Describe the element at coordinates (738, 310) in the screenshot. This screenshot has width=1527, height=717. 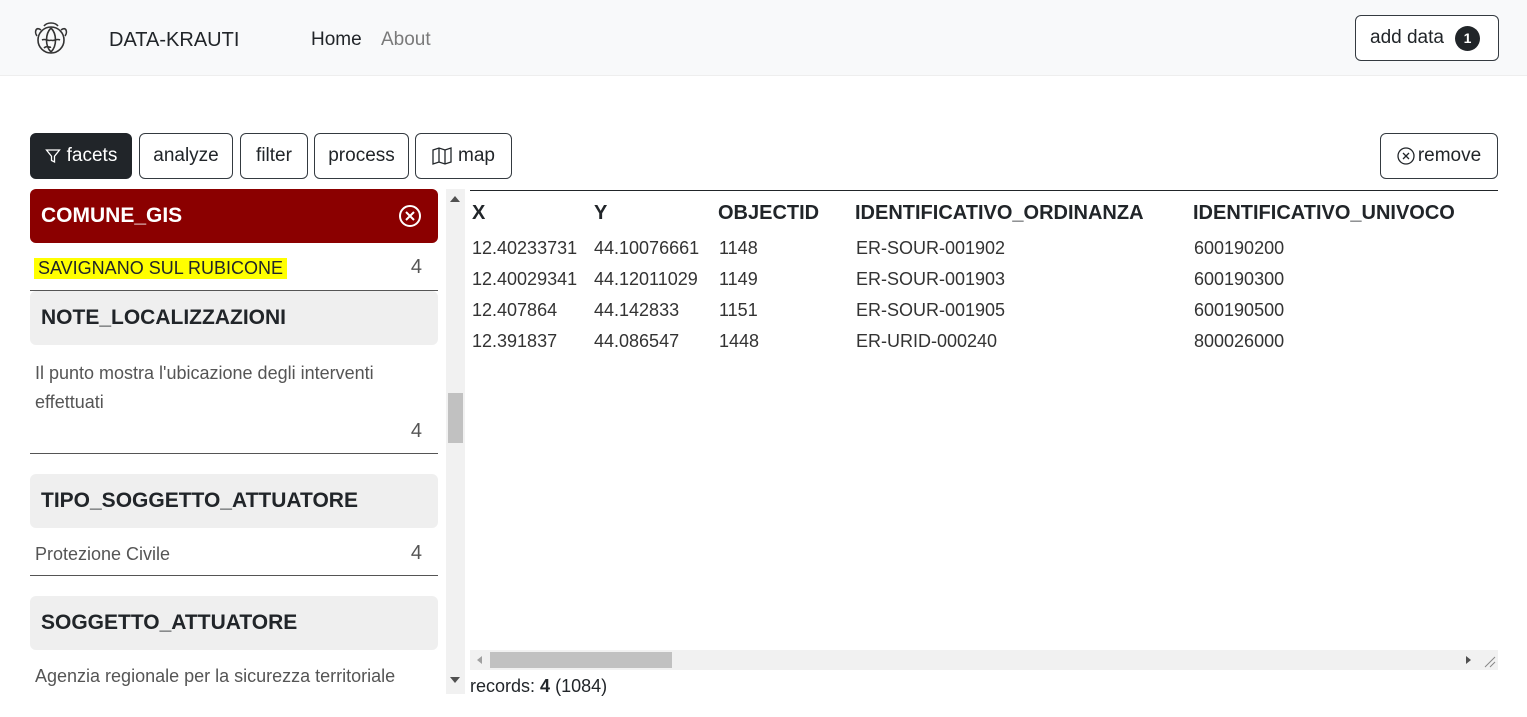
I see `table-cell: 1151` at that location.